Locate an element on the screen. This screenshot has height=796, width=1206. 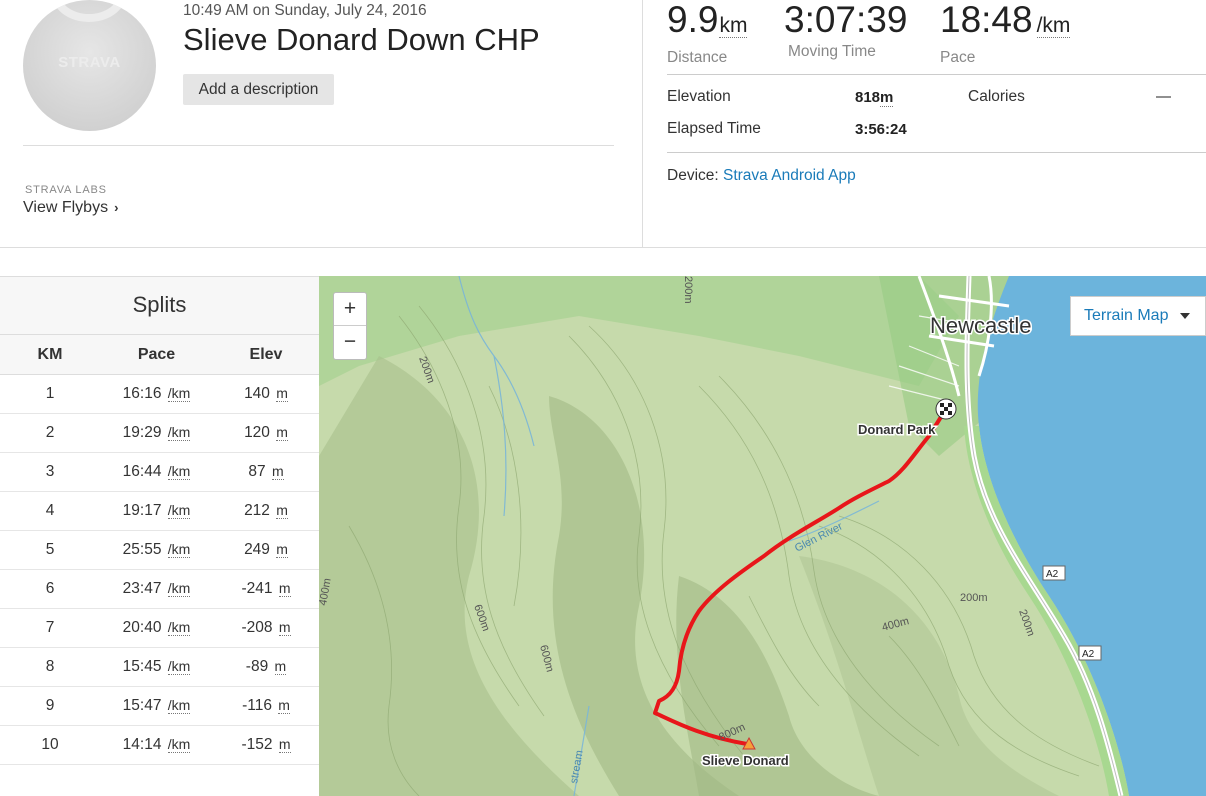
split-km: 3 is located at coordinates (50, 471).